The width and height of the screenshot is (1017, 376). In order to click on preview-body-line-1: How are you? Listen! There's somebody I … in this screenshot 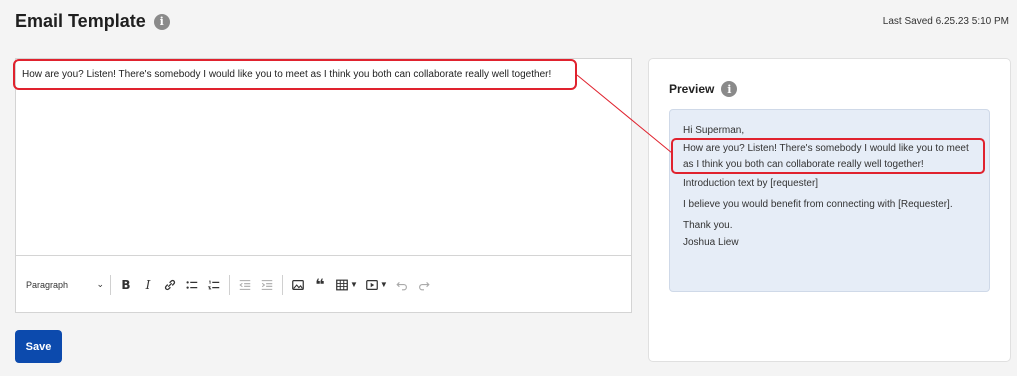, I will do `click(826, 148)`.